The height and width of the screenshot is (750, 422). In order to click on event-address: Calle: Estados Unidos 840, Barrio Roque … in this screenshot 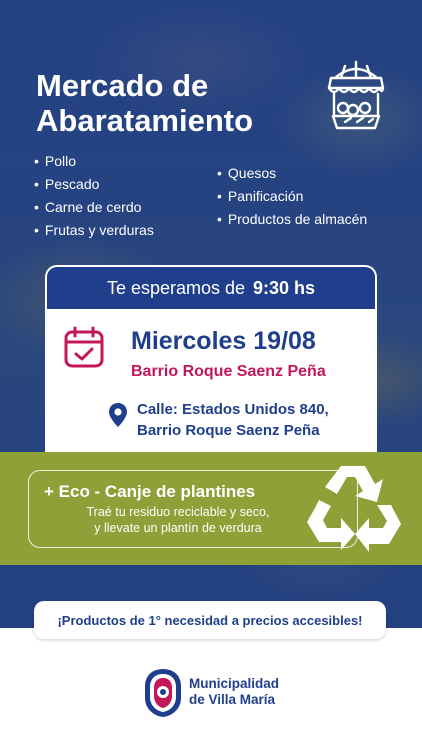, I will do `click(233, 420)`.